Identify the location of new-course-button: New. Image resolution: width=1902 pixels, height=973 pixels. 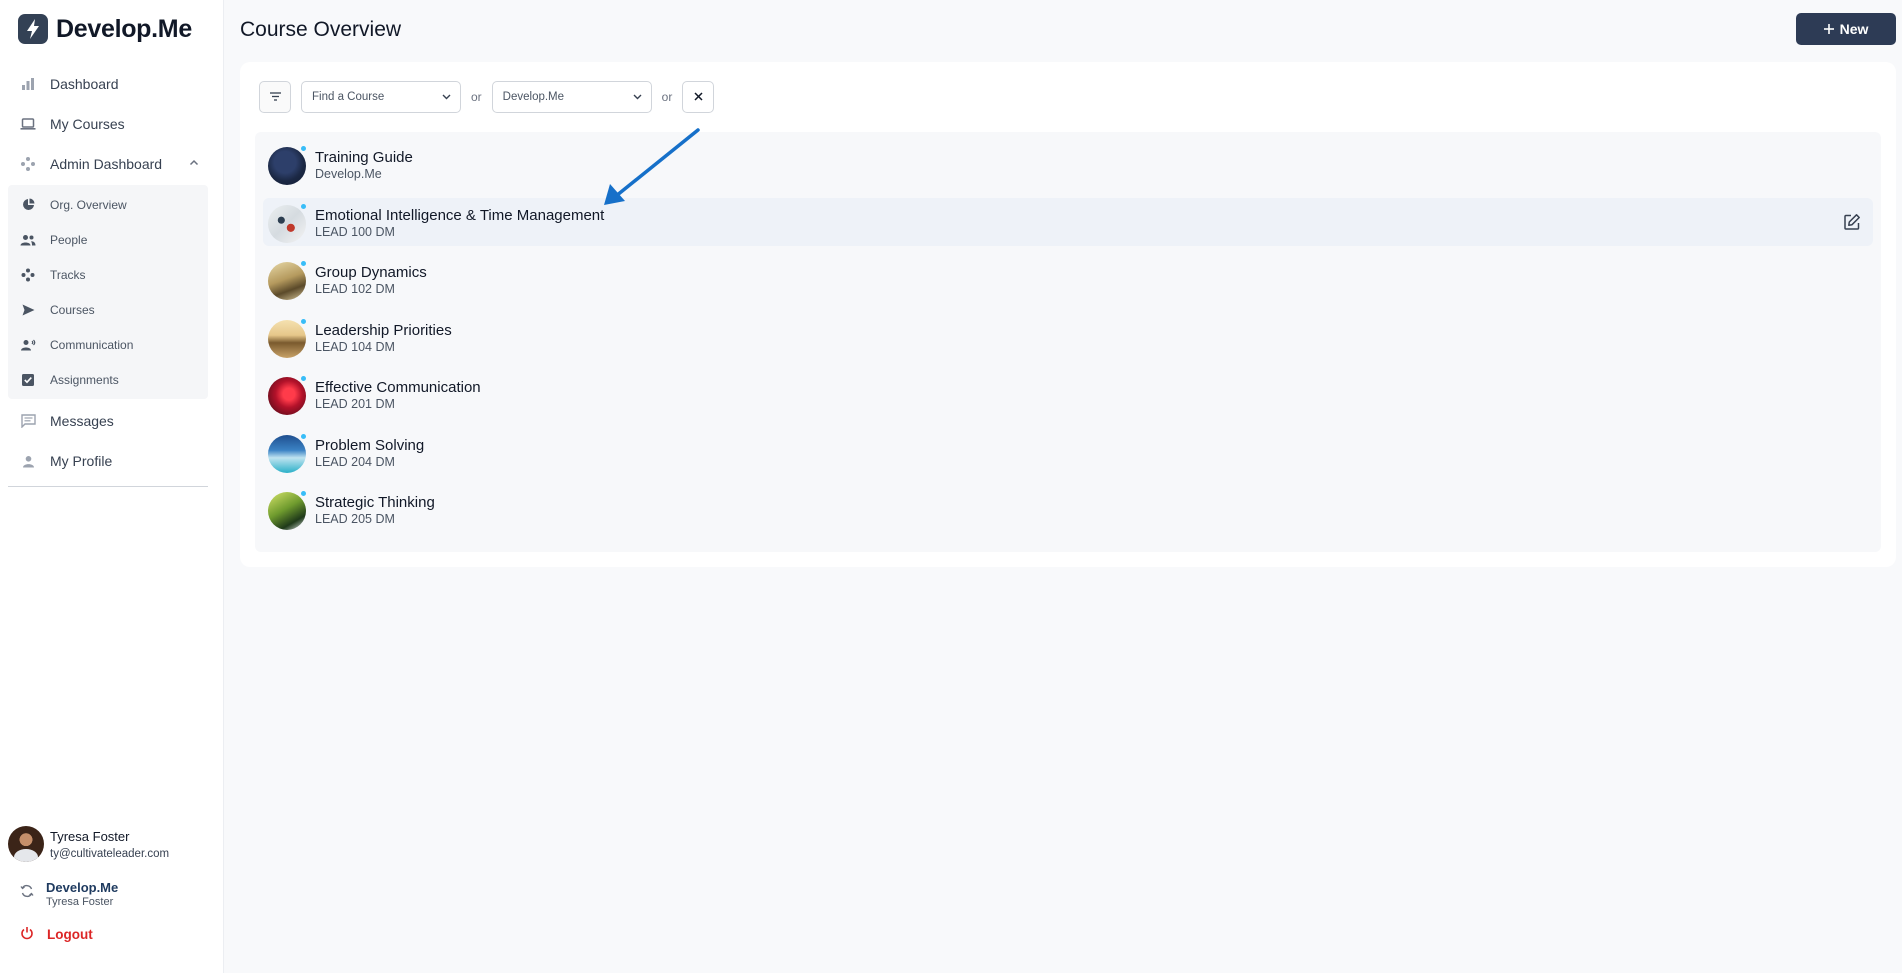
(1846, 29).